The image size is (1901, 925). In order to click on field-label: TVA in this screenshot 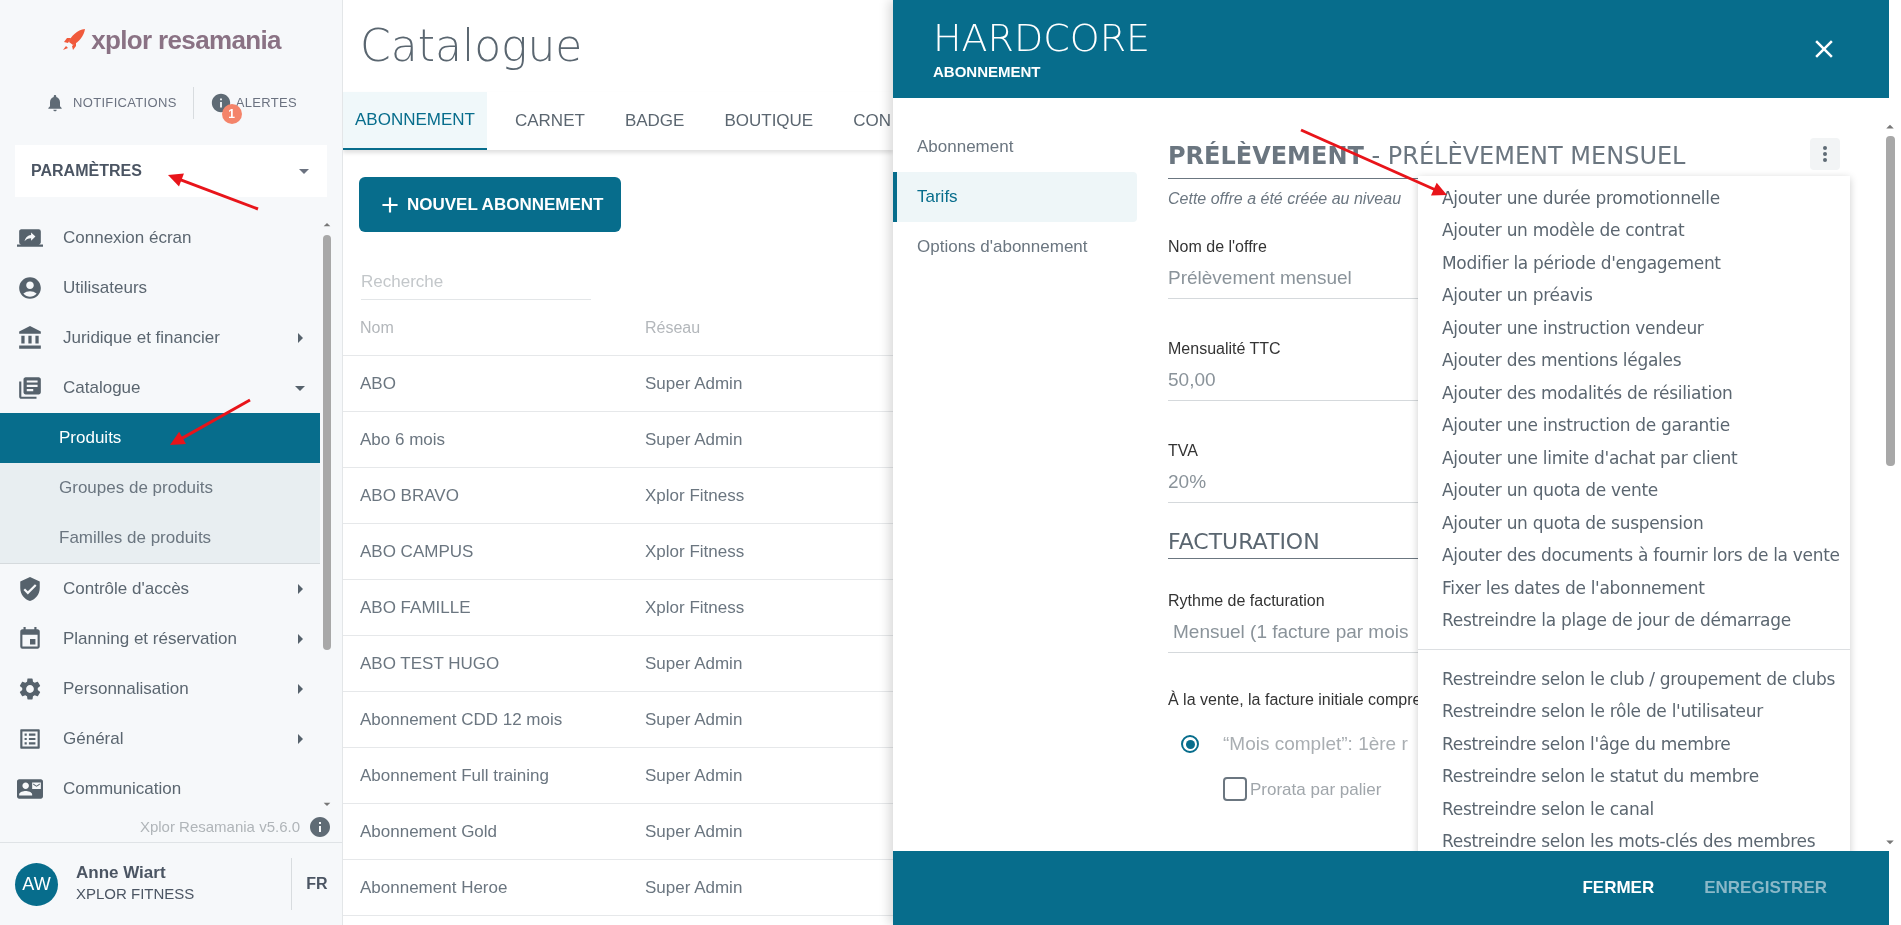, I will do `click(1183, 451)`.